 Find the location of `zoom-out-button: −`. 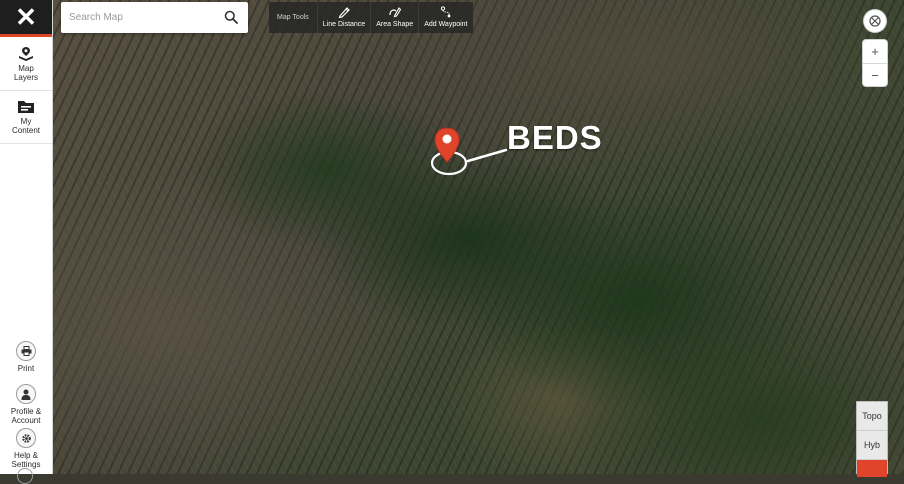

zoom-out-button: − is located at coordinates (875, 75).